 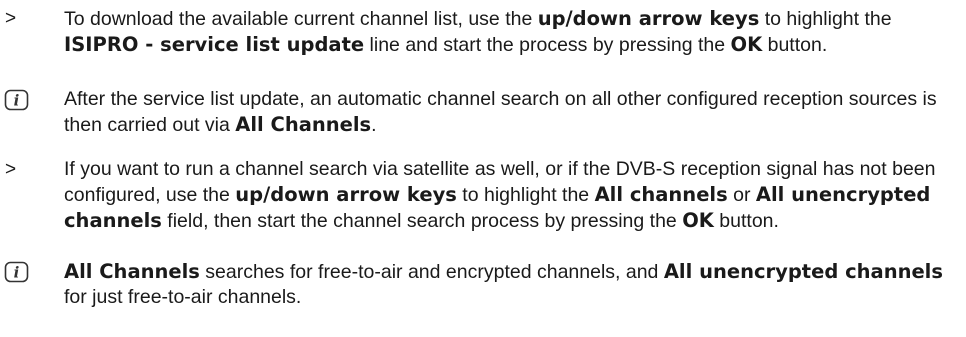 I want to click on bold-term: All unencrypted channels, so click(x=803, y=271).